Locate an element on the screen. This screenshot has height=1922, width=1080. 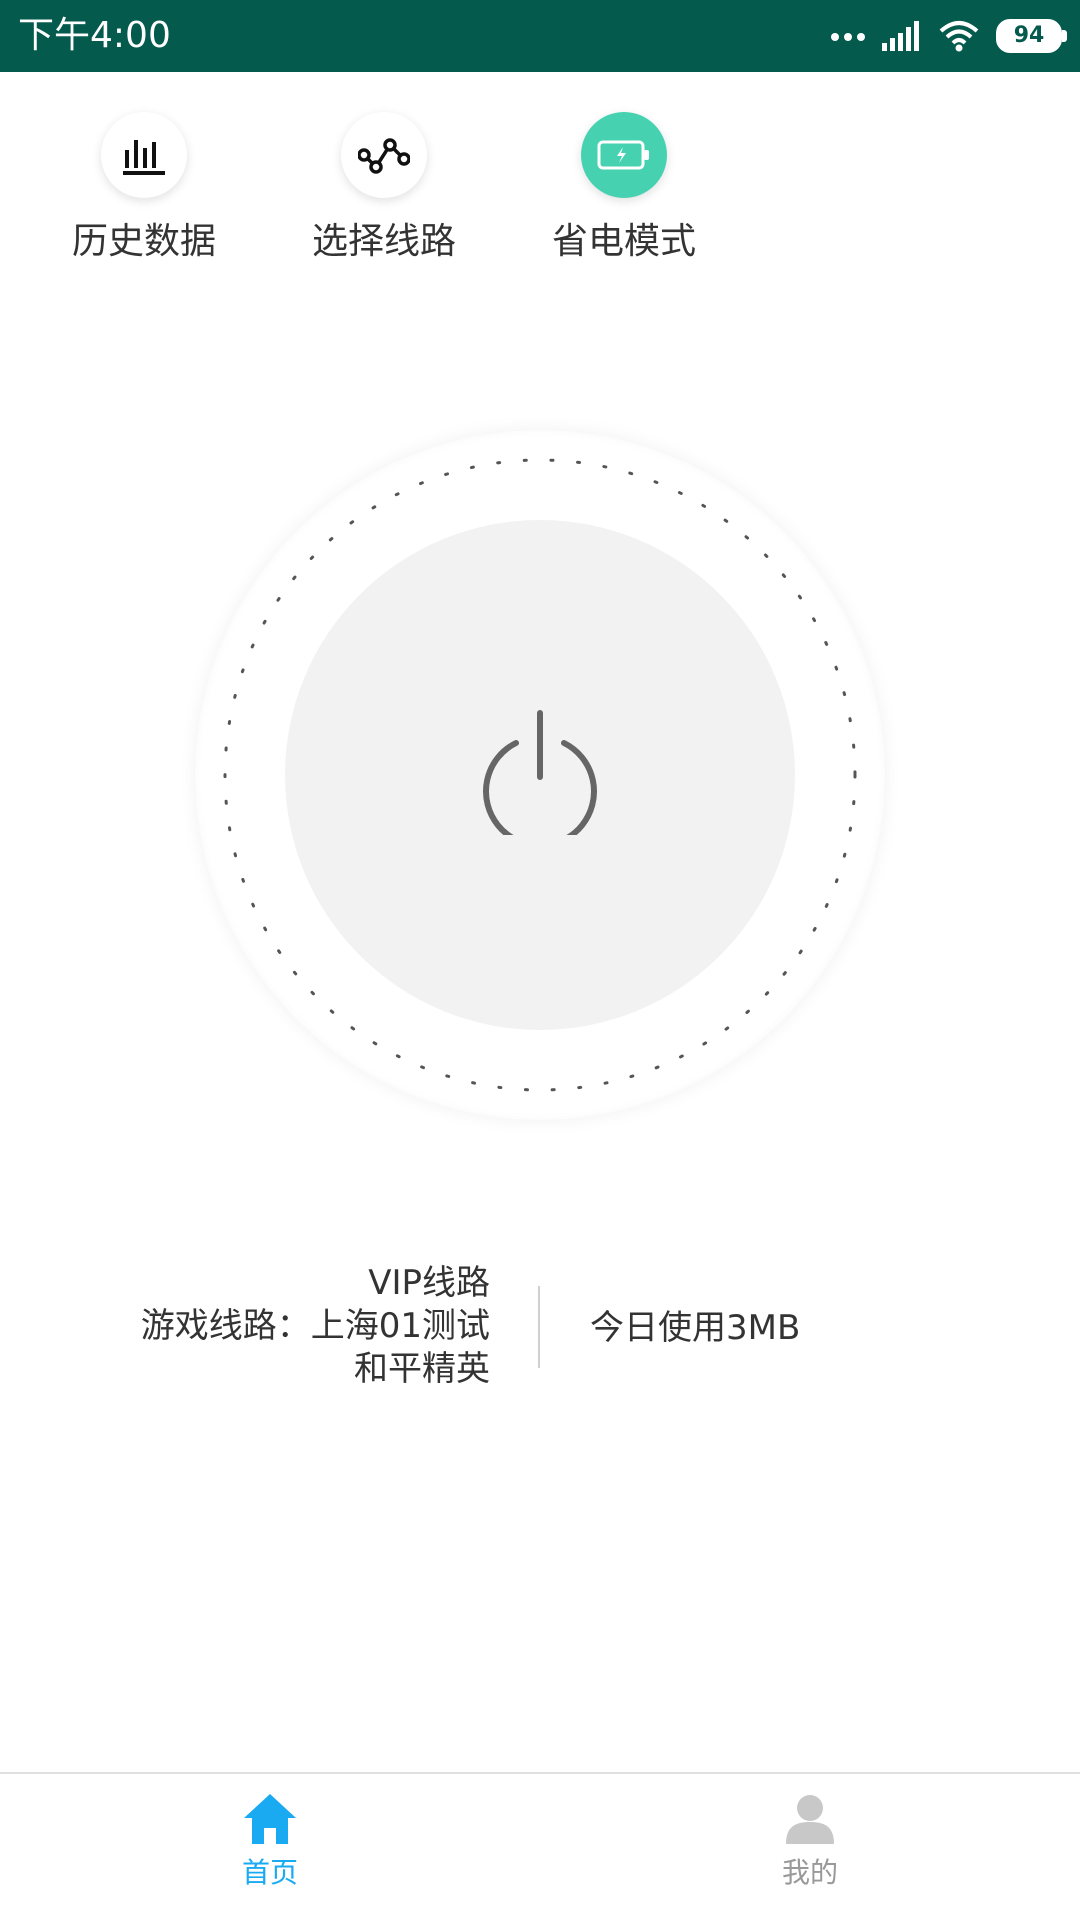
nav-home: 首页 is located at coordinates (270, 1841).